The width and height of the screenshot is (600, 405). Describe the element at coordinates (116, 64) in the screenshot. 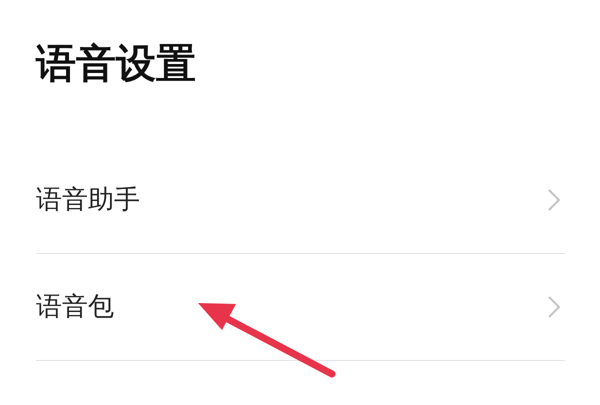

I see `page-title: 语音设置` at that location.